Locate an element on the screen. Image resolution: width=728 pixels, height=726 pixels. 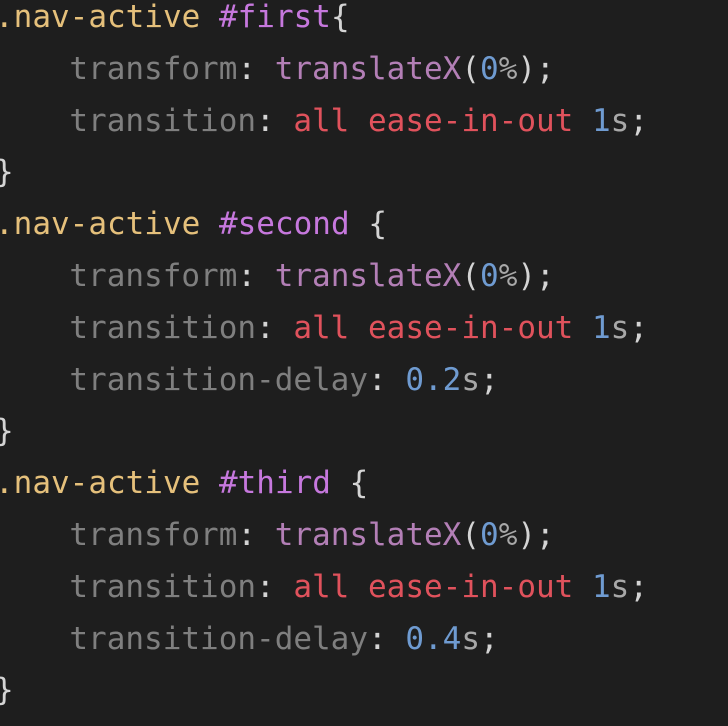
code-line-3: transition: all ease-in-out 1s; is located at coordinates (359, 120).